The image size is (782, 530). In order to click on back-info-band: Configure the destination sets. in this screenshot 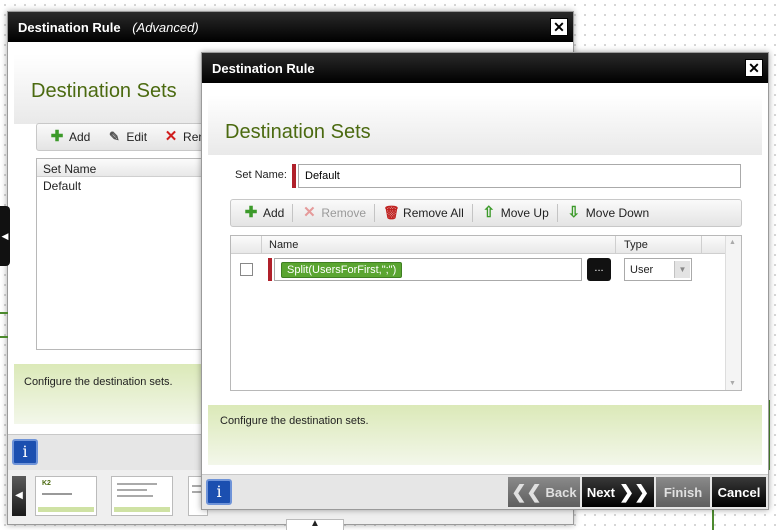, I will do `click(109, 394)`.